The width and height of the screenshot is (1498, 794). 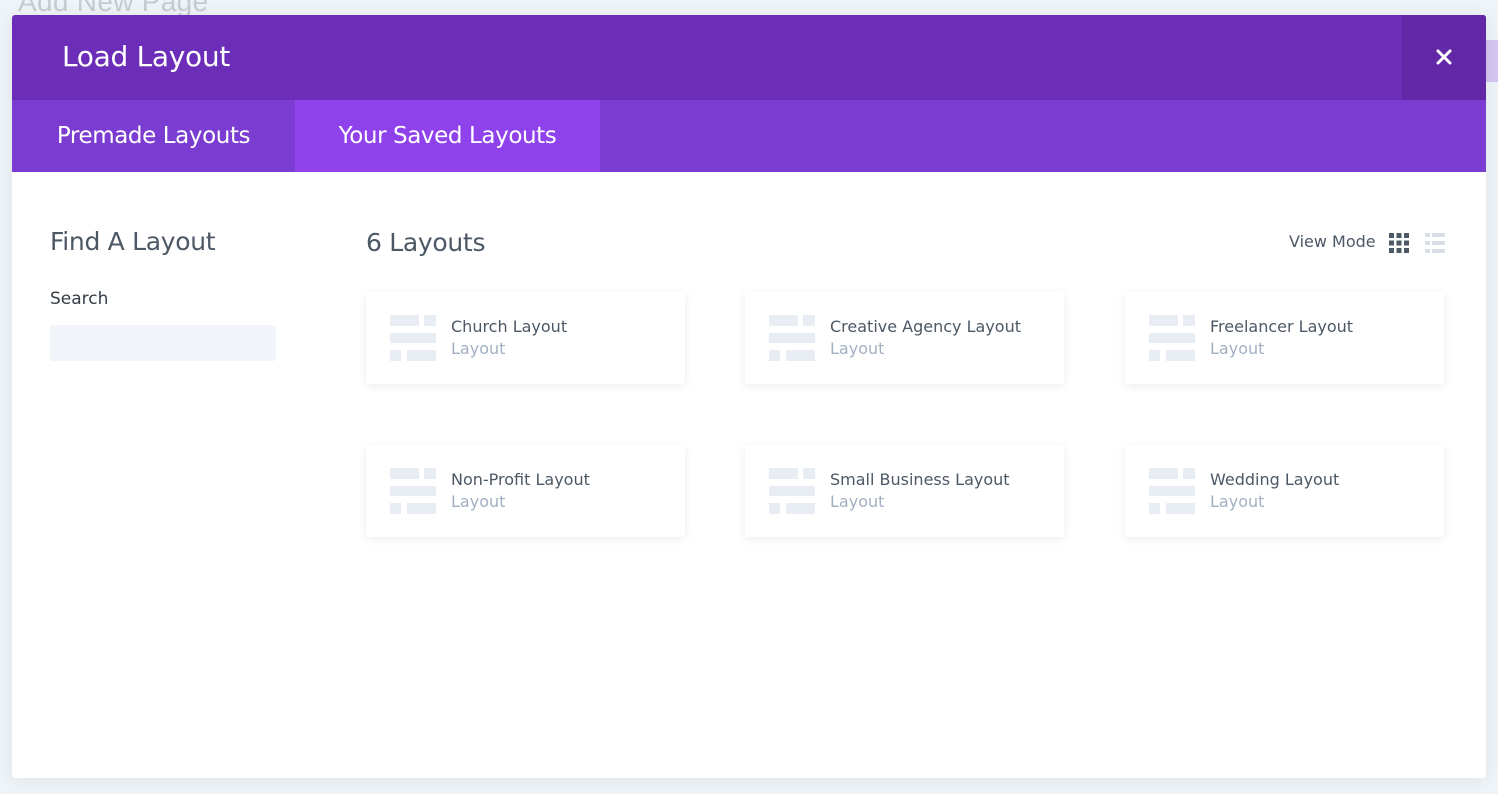 I want to click on background-button-edge, so click(x=1491, y=61).